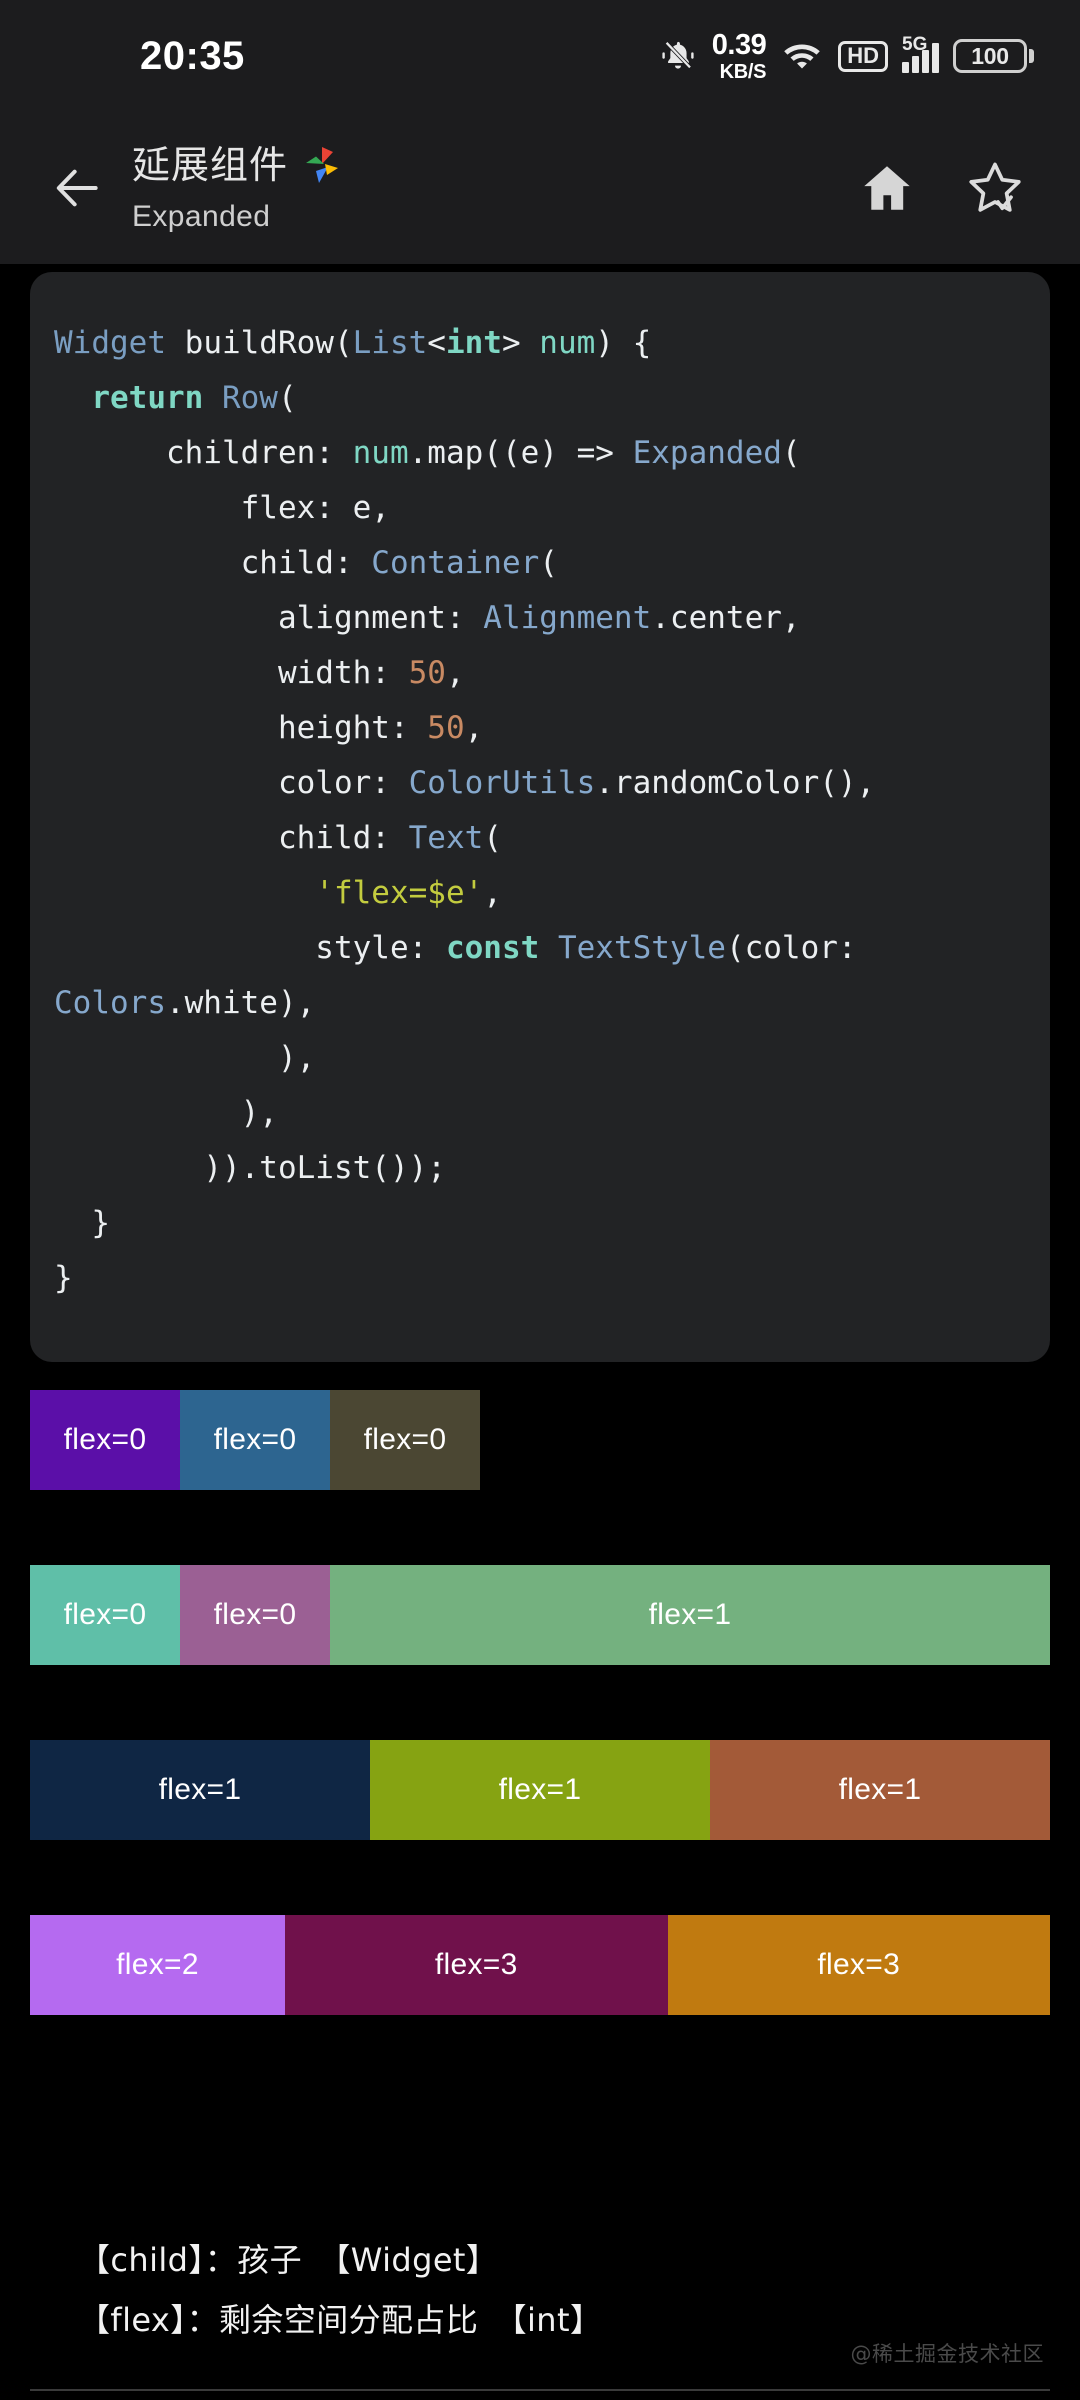 The image size is (1080, 2400). I want to click on status-bar: 20:35 0.39 KB/S HD 5G 100, so click(540, 56).